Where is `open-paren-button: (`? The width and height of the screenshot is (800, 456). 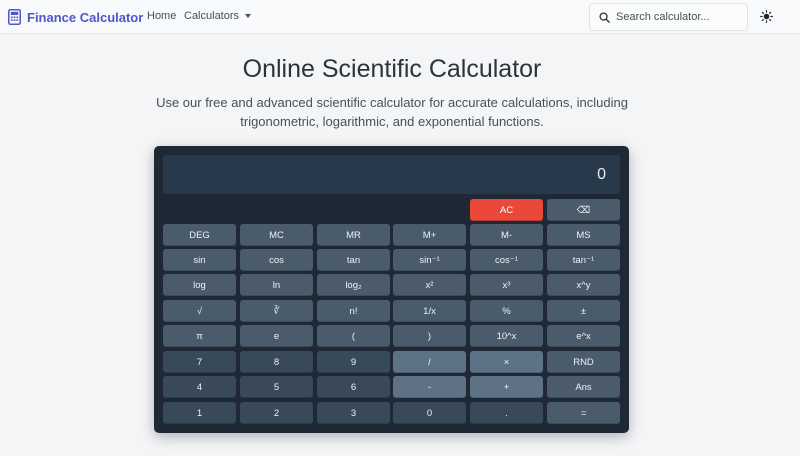
open-paren-button: ( is located at coordinates (353, 336).